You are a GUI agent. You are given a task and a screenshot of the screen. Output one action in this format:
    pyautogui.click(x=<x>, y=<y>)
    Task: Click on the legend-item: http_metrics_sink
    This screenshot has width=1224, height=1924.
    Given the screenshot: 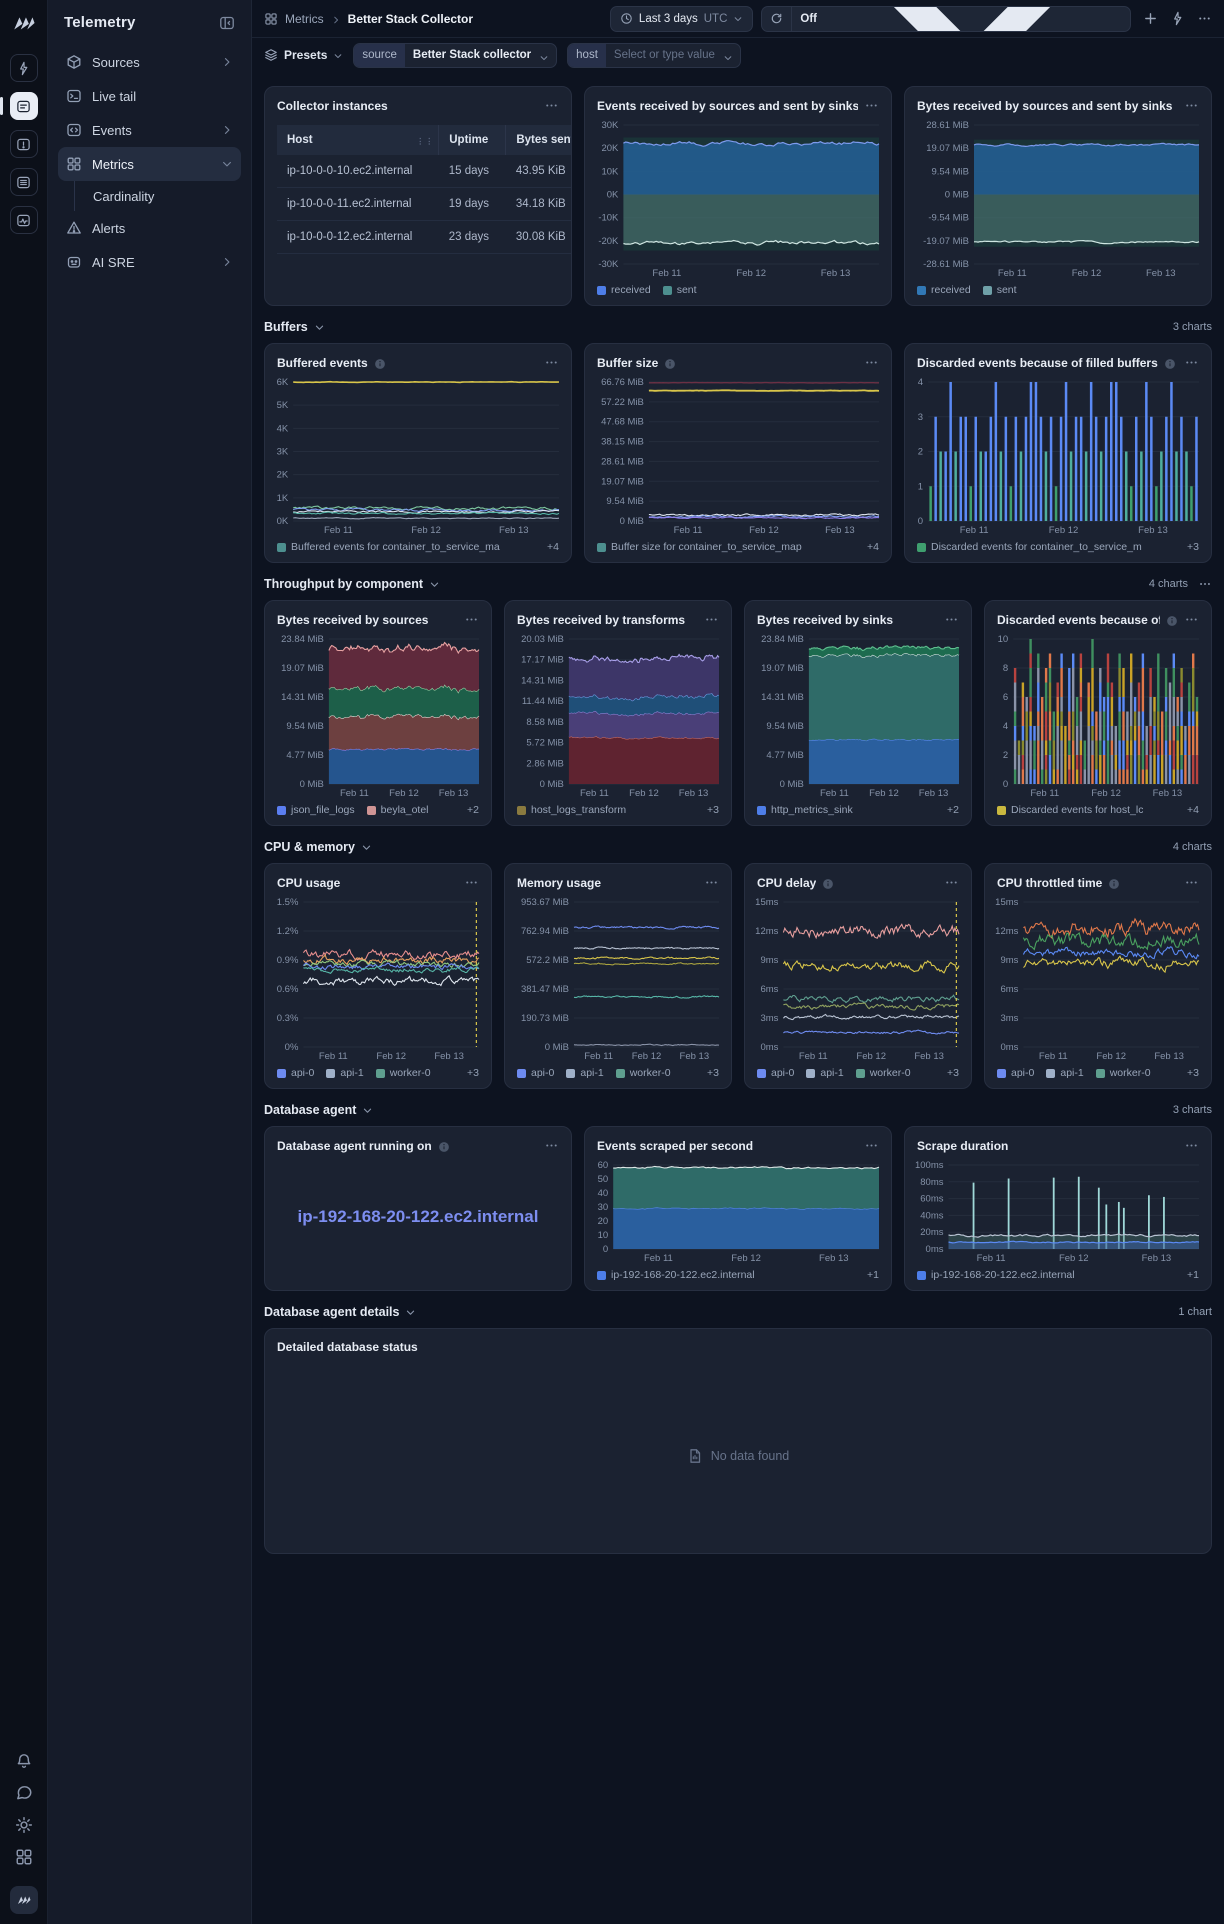 What is the action you would take?
    pyautogui.click(x=805, y=810)
    